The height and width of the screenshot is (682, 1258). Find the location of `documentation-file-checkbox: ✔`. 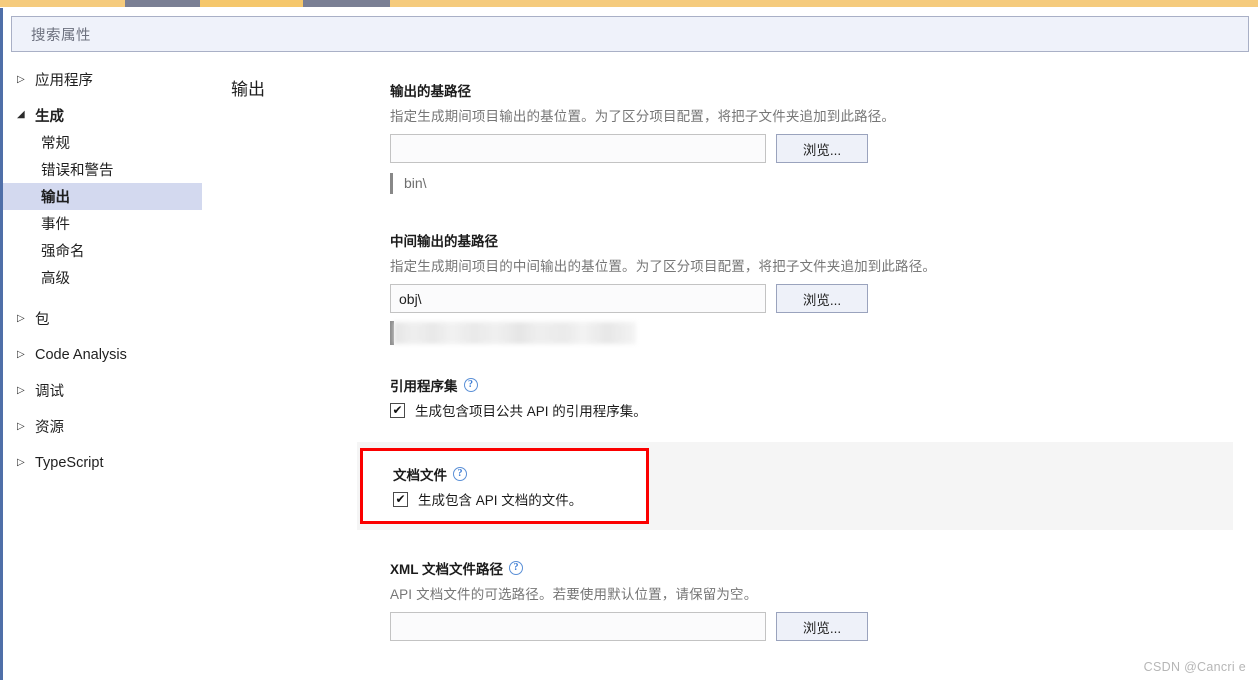

documentation-file-checkbox: ✔ is located at coordinates (400, 499).